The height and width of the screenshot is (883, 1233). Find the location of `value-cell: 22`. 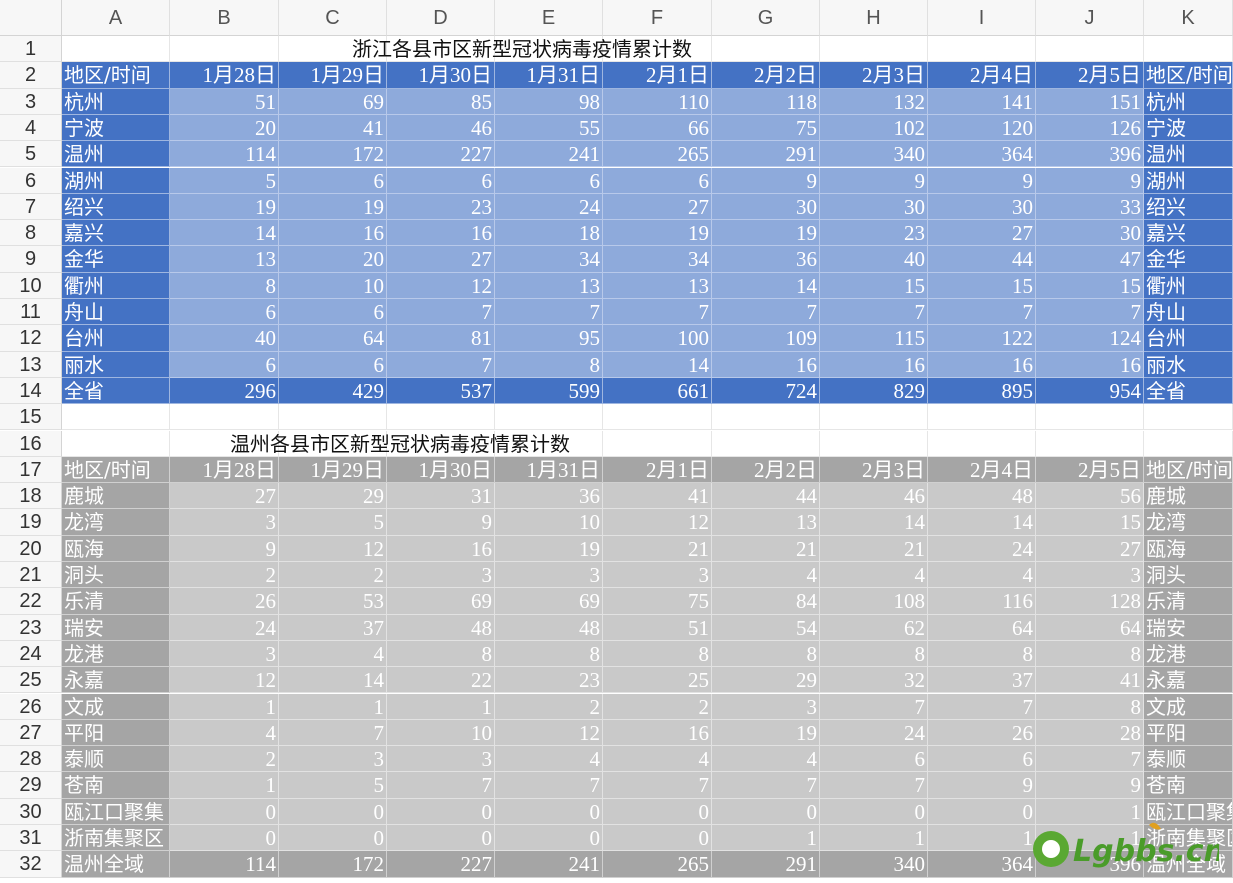

value-cell: 22 is located at coordinates (441, 680).